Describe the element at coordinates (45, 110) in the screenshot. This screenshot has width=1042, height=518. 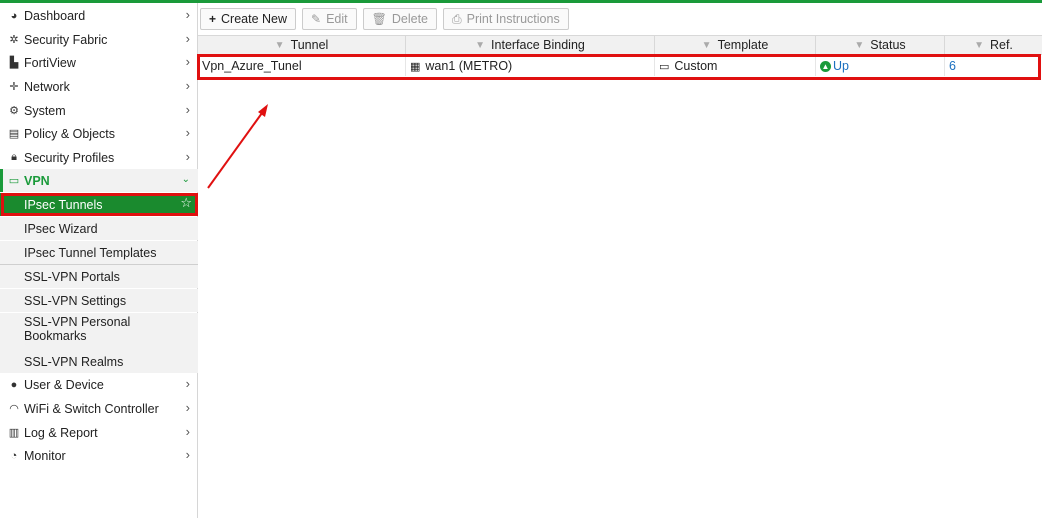
I see `sidebar-item-label: System` at that location.